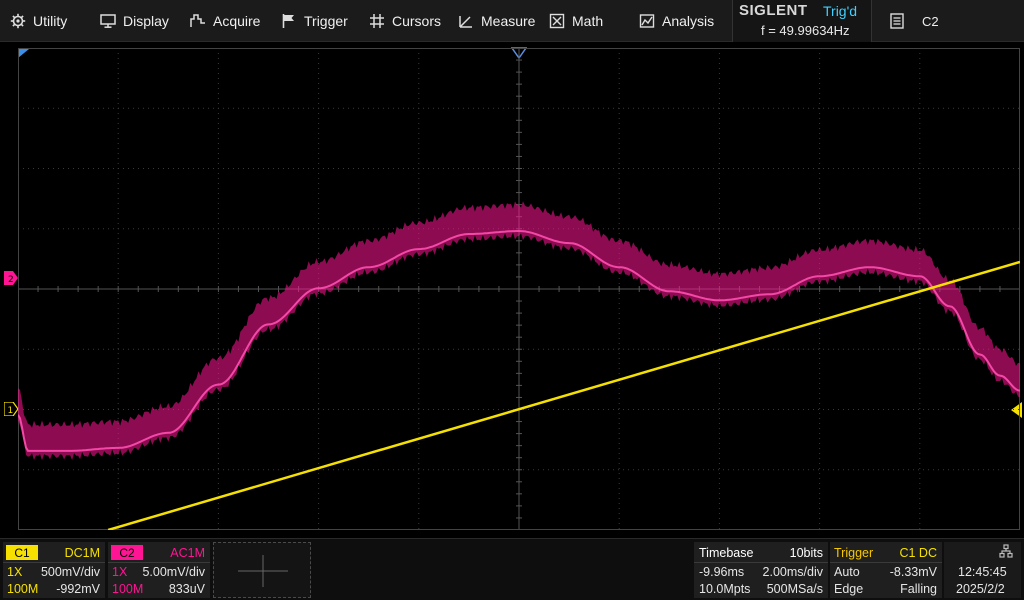 The height and width of the screenshot is (600, 1024). I want to click on trigger-source: C1 DC, so click(918, 553).